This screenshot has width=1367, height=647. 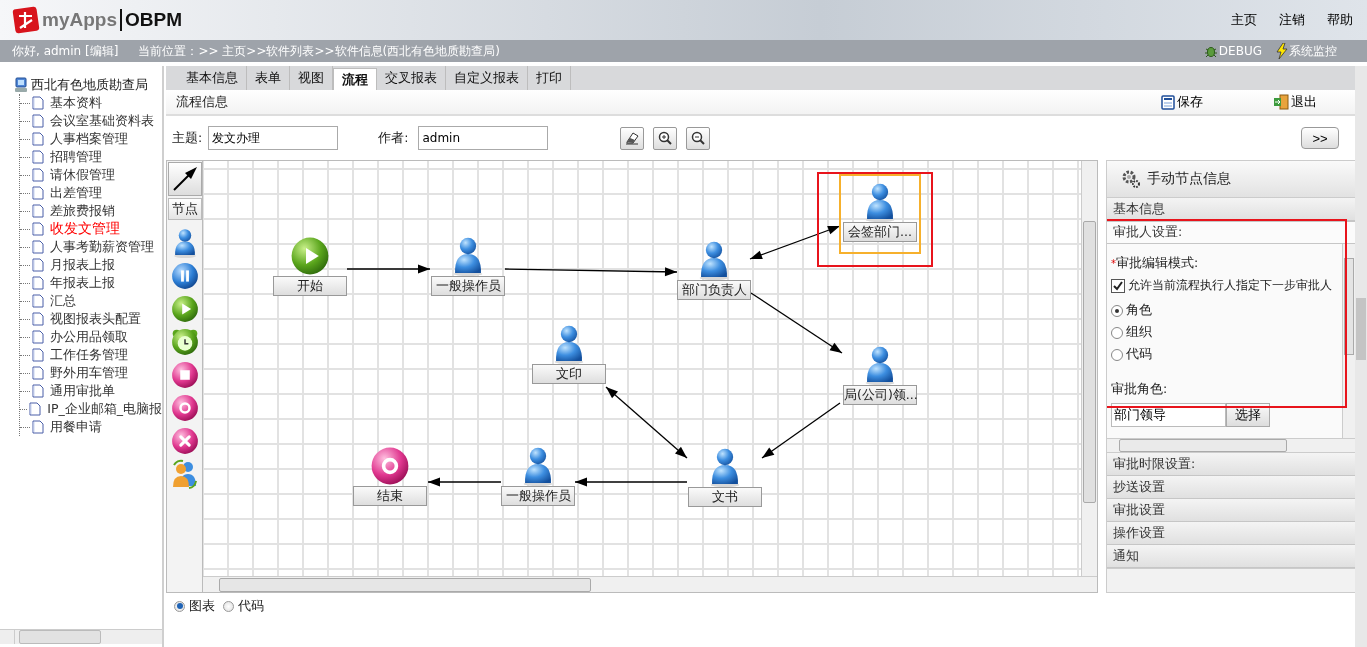 I want to click on expand-button: >>, so click(x=1320, y=138).